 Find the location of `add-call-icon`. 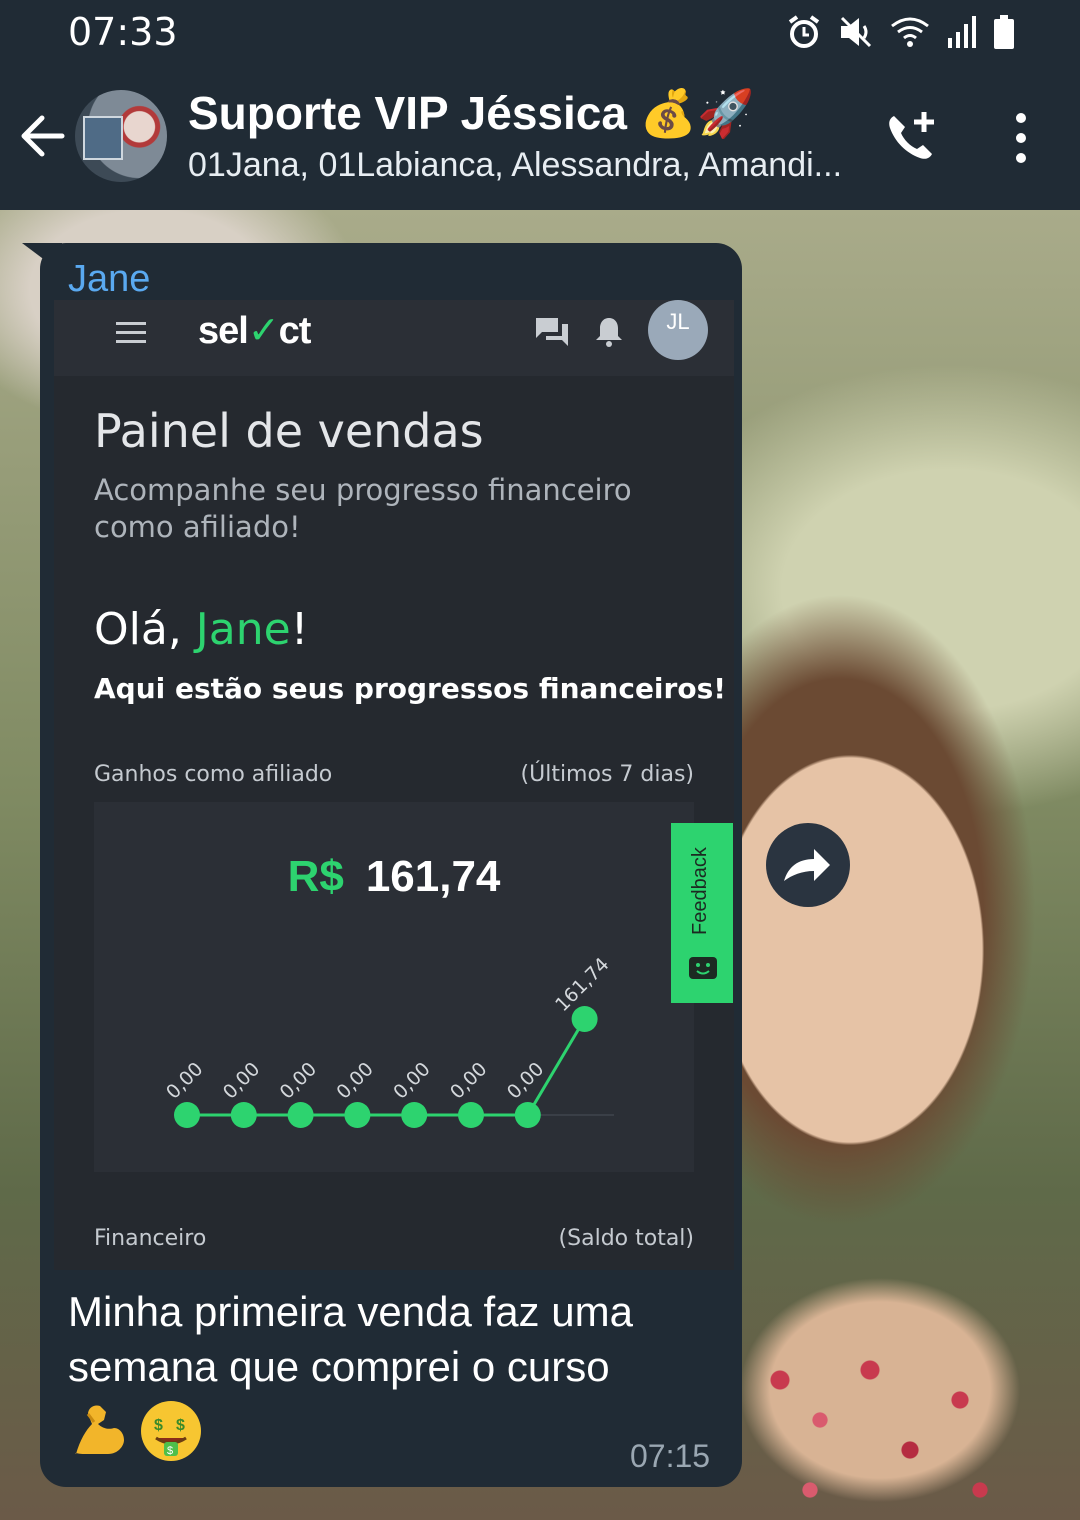

add-call-icon is located at coordinates (912, 136).